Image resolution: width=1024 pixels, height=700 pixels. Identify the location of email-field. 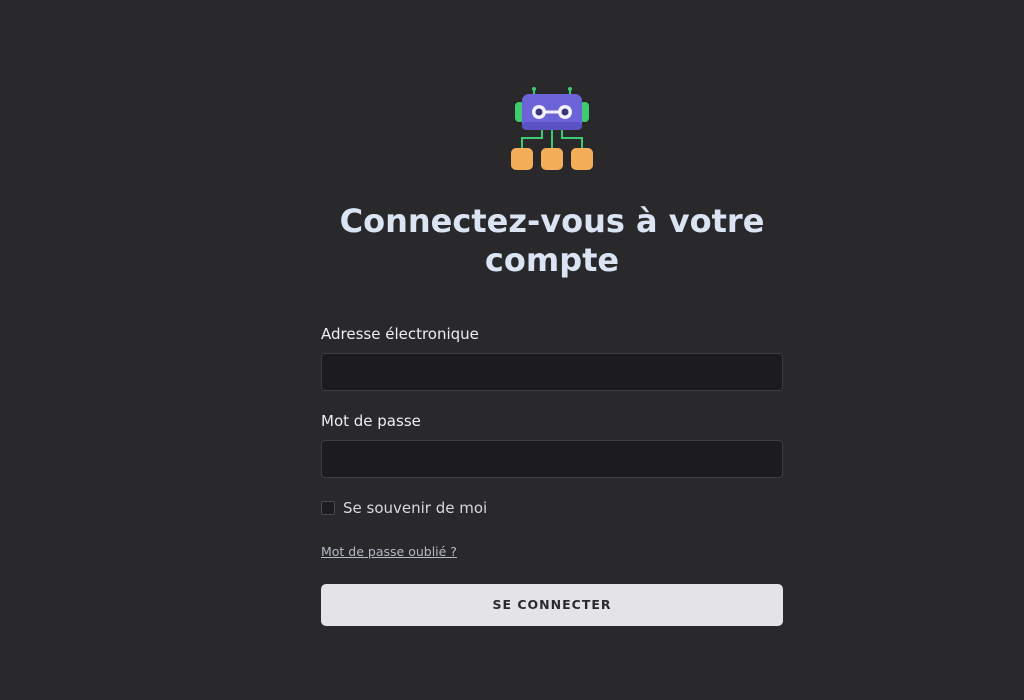
(552, 372).